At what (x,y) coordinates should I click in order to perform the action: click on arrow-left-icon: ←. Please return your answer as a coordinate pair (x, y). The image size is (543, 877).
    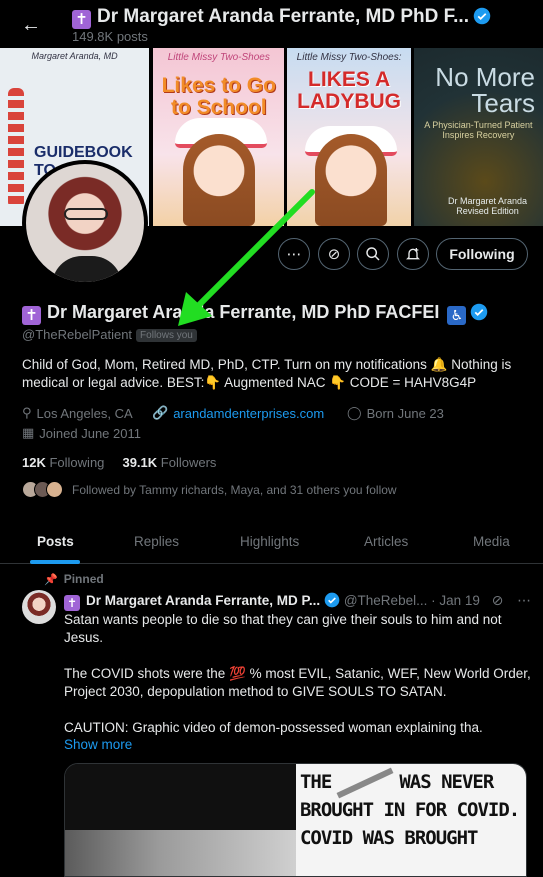
    Looking at the image, I should click on (31, 24).